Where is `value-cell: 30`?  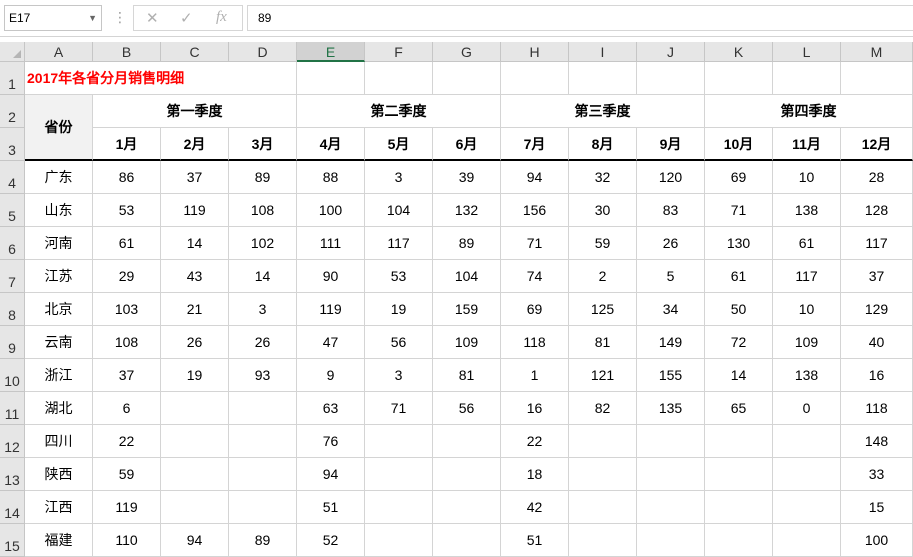 value-cell: 30 is located at coordinates (603, 210).